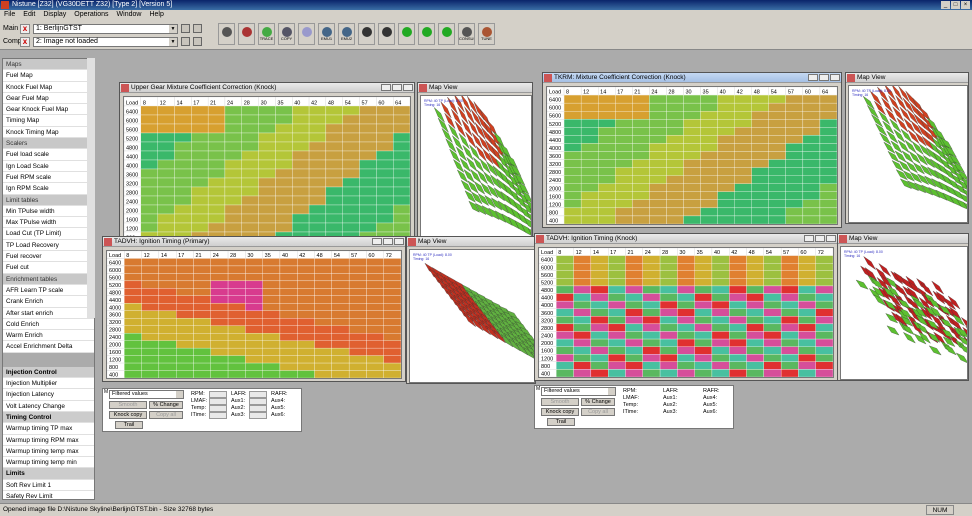 This screenshot has height=516, width=972. I want to click on green-circle-2-icon, so click(426, 34).